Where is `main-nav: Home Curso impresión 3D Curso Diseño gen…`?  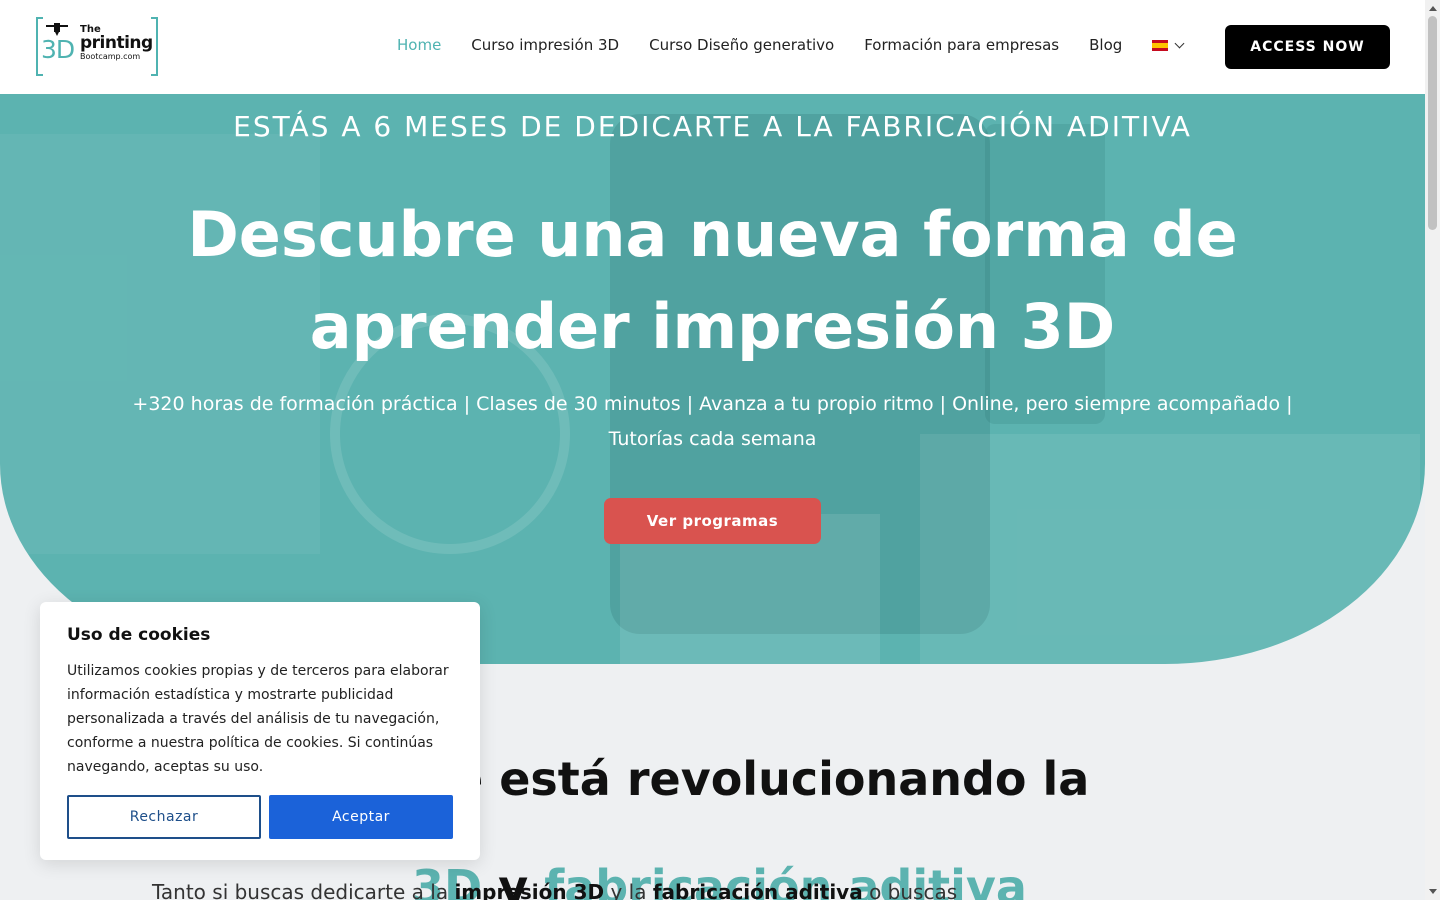 main-nav: Home Curso impresión 3D Curso Diseño gen… is located at coordinates (791, 45).